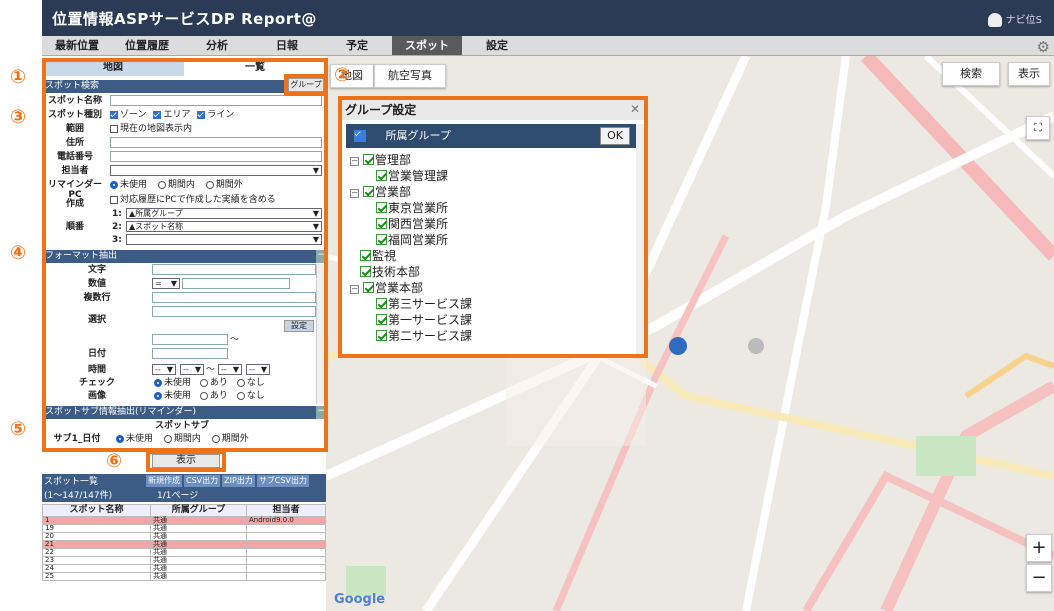 This screenshot has height=611, width=1054. Describe the element at coordinates (418, 135) in the screenshot. I see `dialog-header-label: 所属グループ` at that location.